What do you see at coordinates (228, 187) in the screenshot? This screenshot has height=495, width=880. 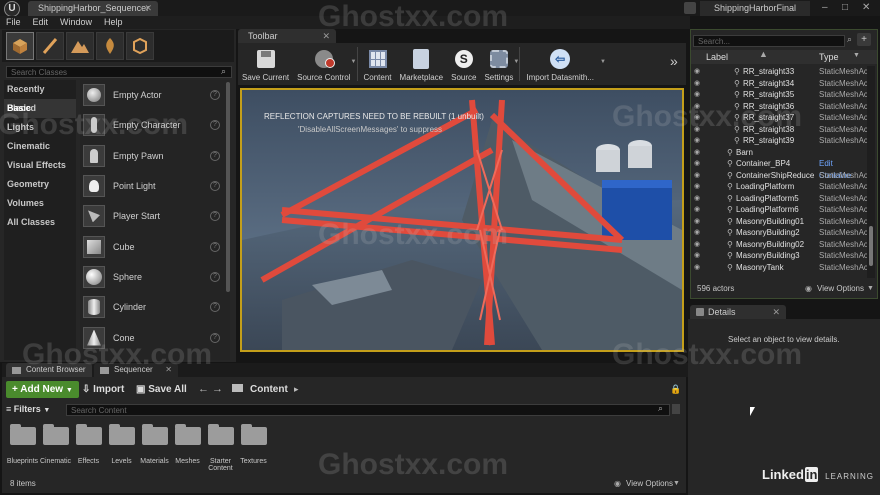 I see `items-scrollbar` at bounding box center [228, 187].